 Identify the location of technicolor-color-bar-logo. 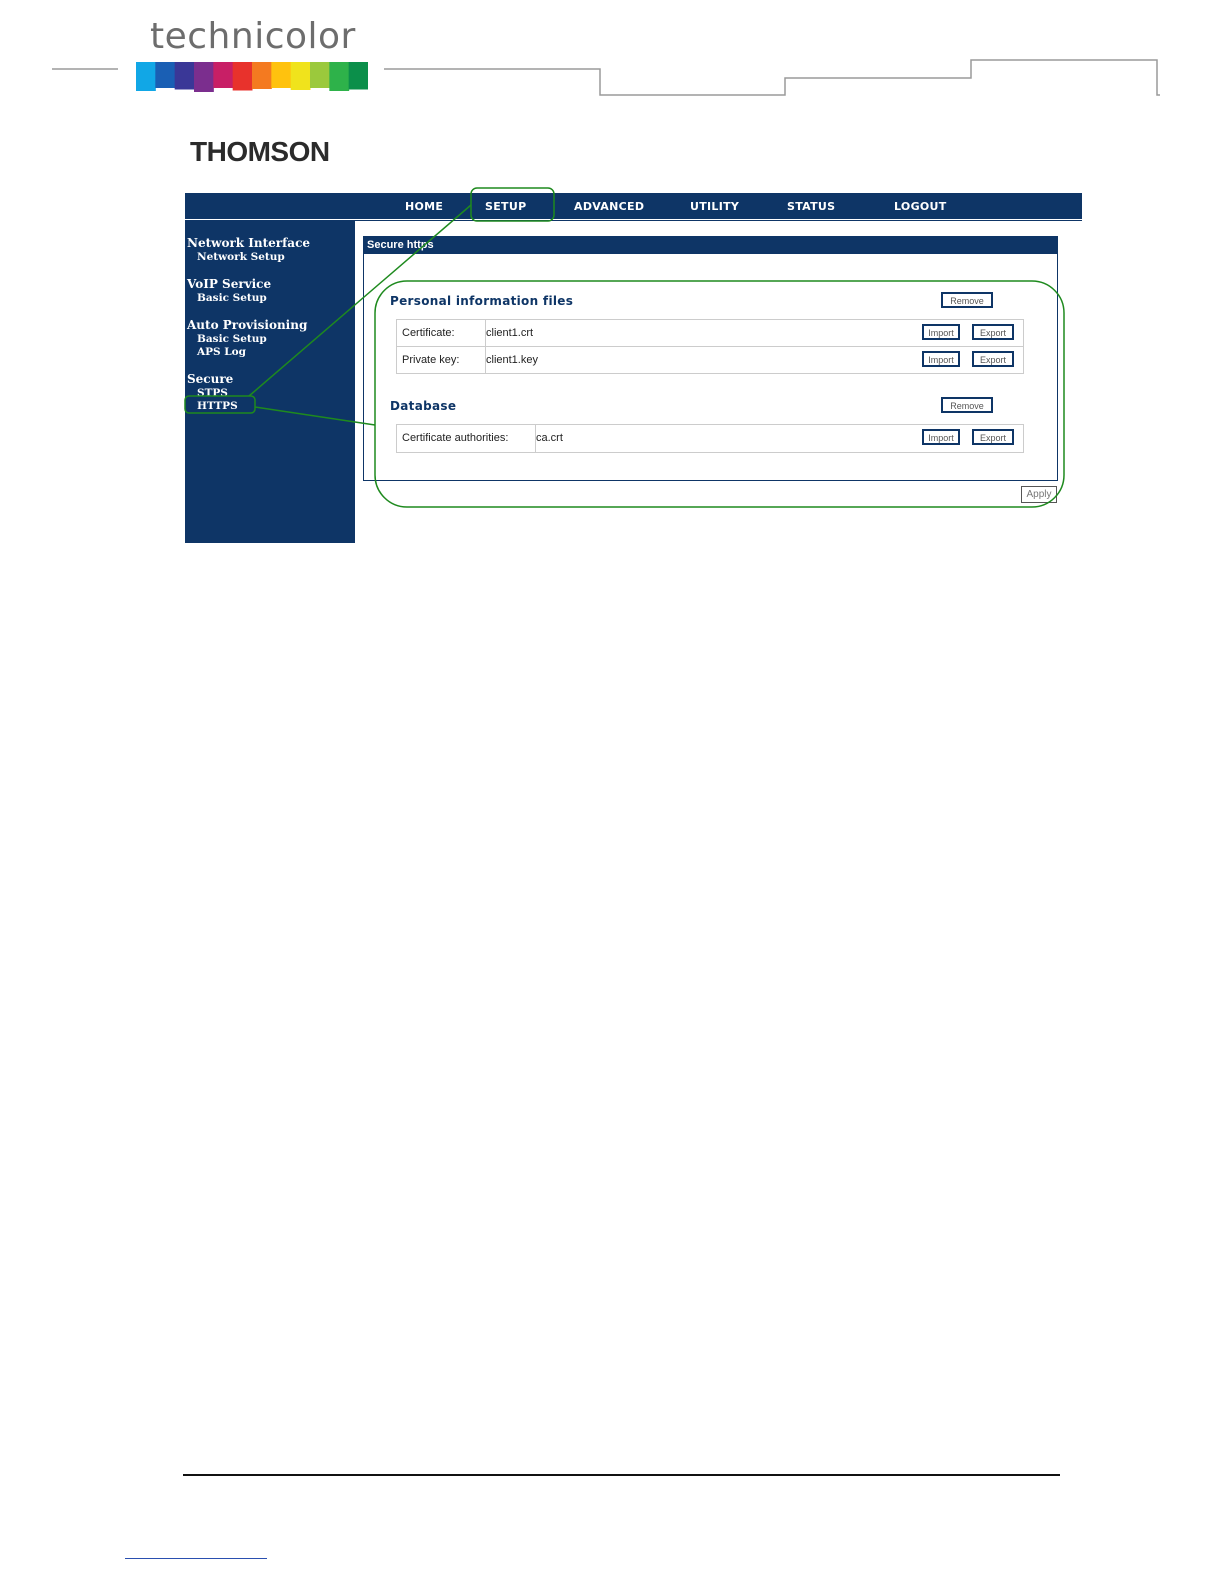
(252, 77).